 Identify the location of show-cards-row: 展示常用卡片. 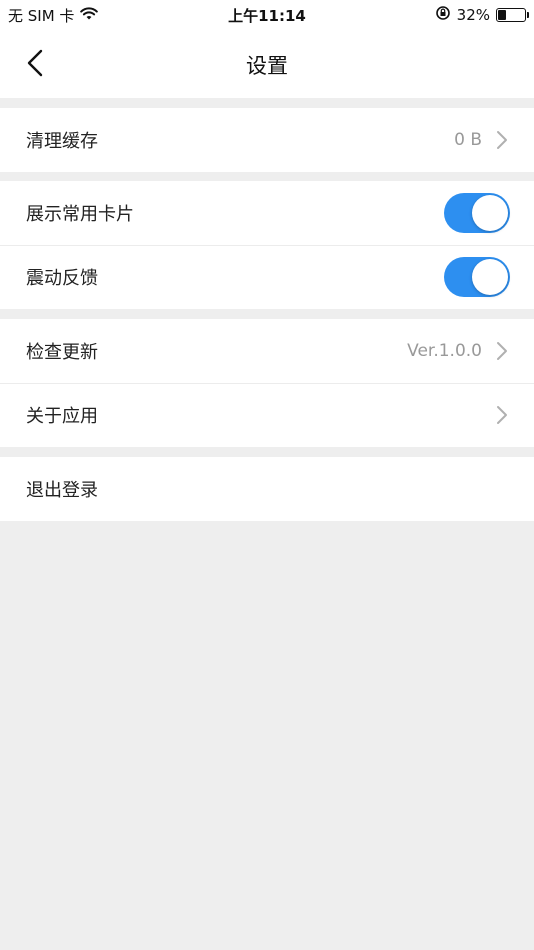
(267, 213).